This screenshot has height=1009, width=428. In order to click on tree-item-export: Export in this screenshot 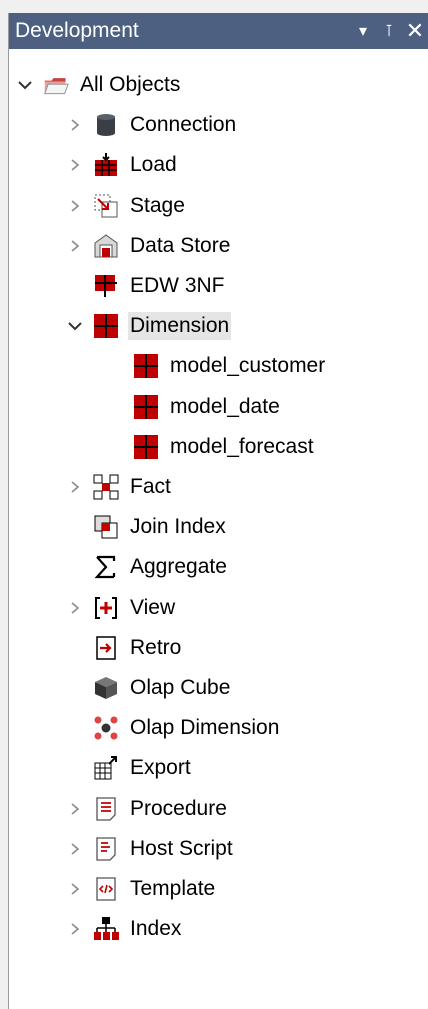, I will do `click(130, 768)`.